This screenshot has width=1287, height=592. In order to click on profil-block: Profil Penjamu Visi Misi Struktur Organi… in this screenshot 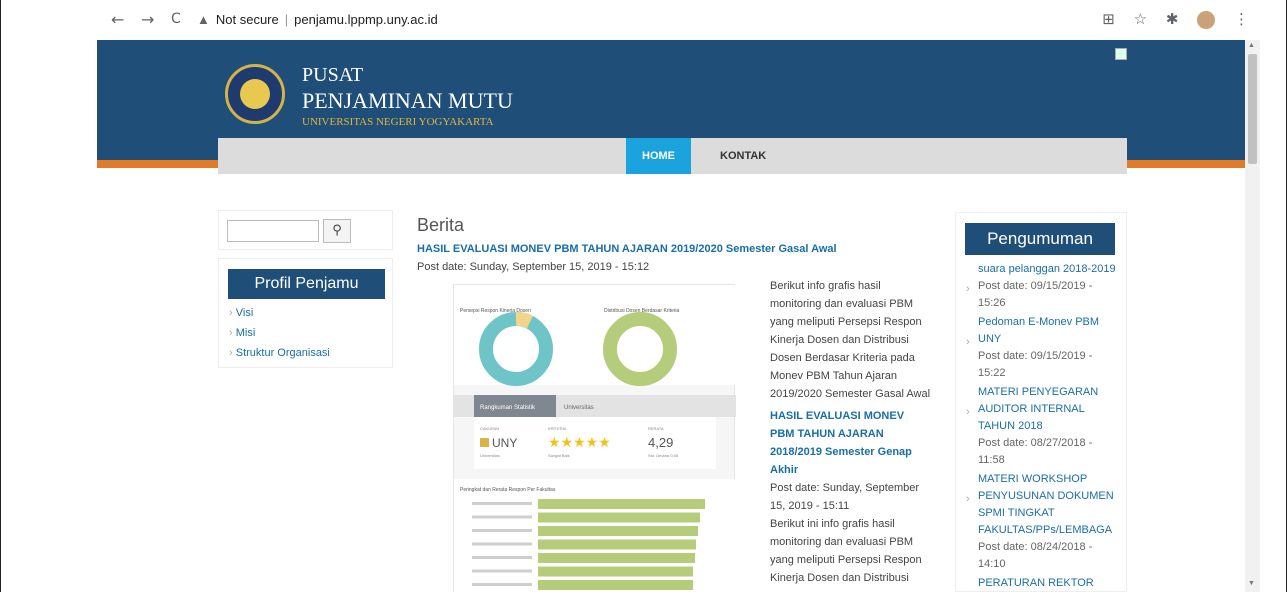, I will do `click(305, 313)`.